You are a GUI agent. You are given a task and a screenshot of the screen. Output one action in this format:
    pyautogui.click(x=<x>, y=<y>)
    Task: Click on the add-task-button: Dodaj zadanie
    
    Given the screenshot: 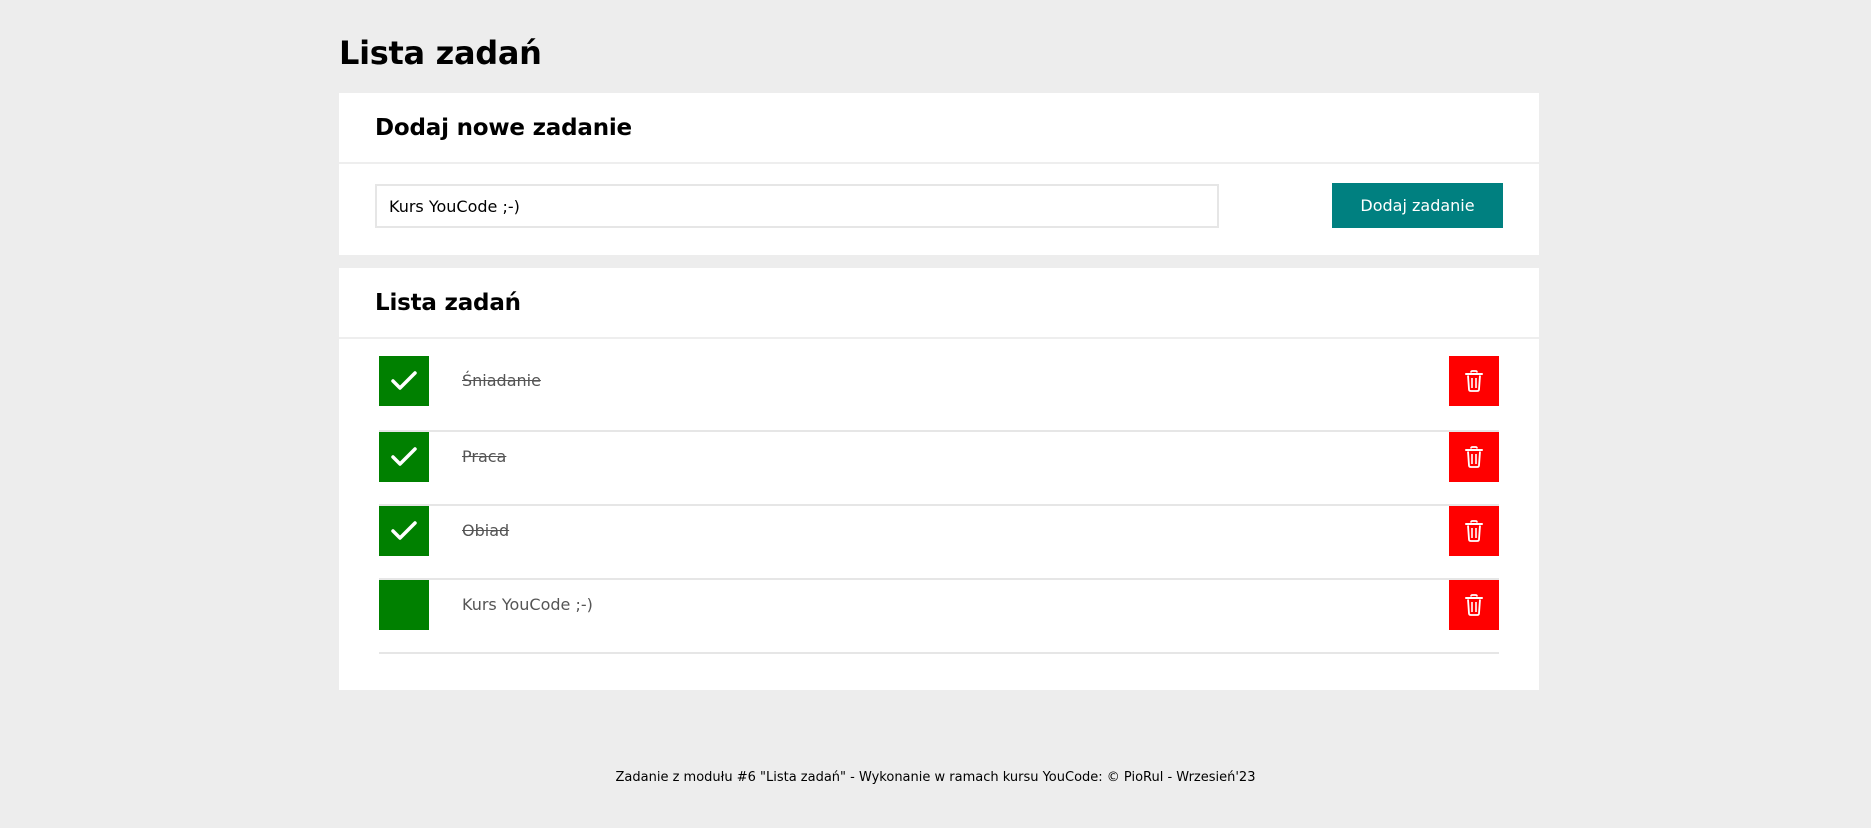 What is the action you would take?
    pyautogui.click(x=1417, y=205)
    